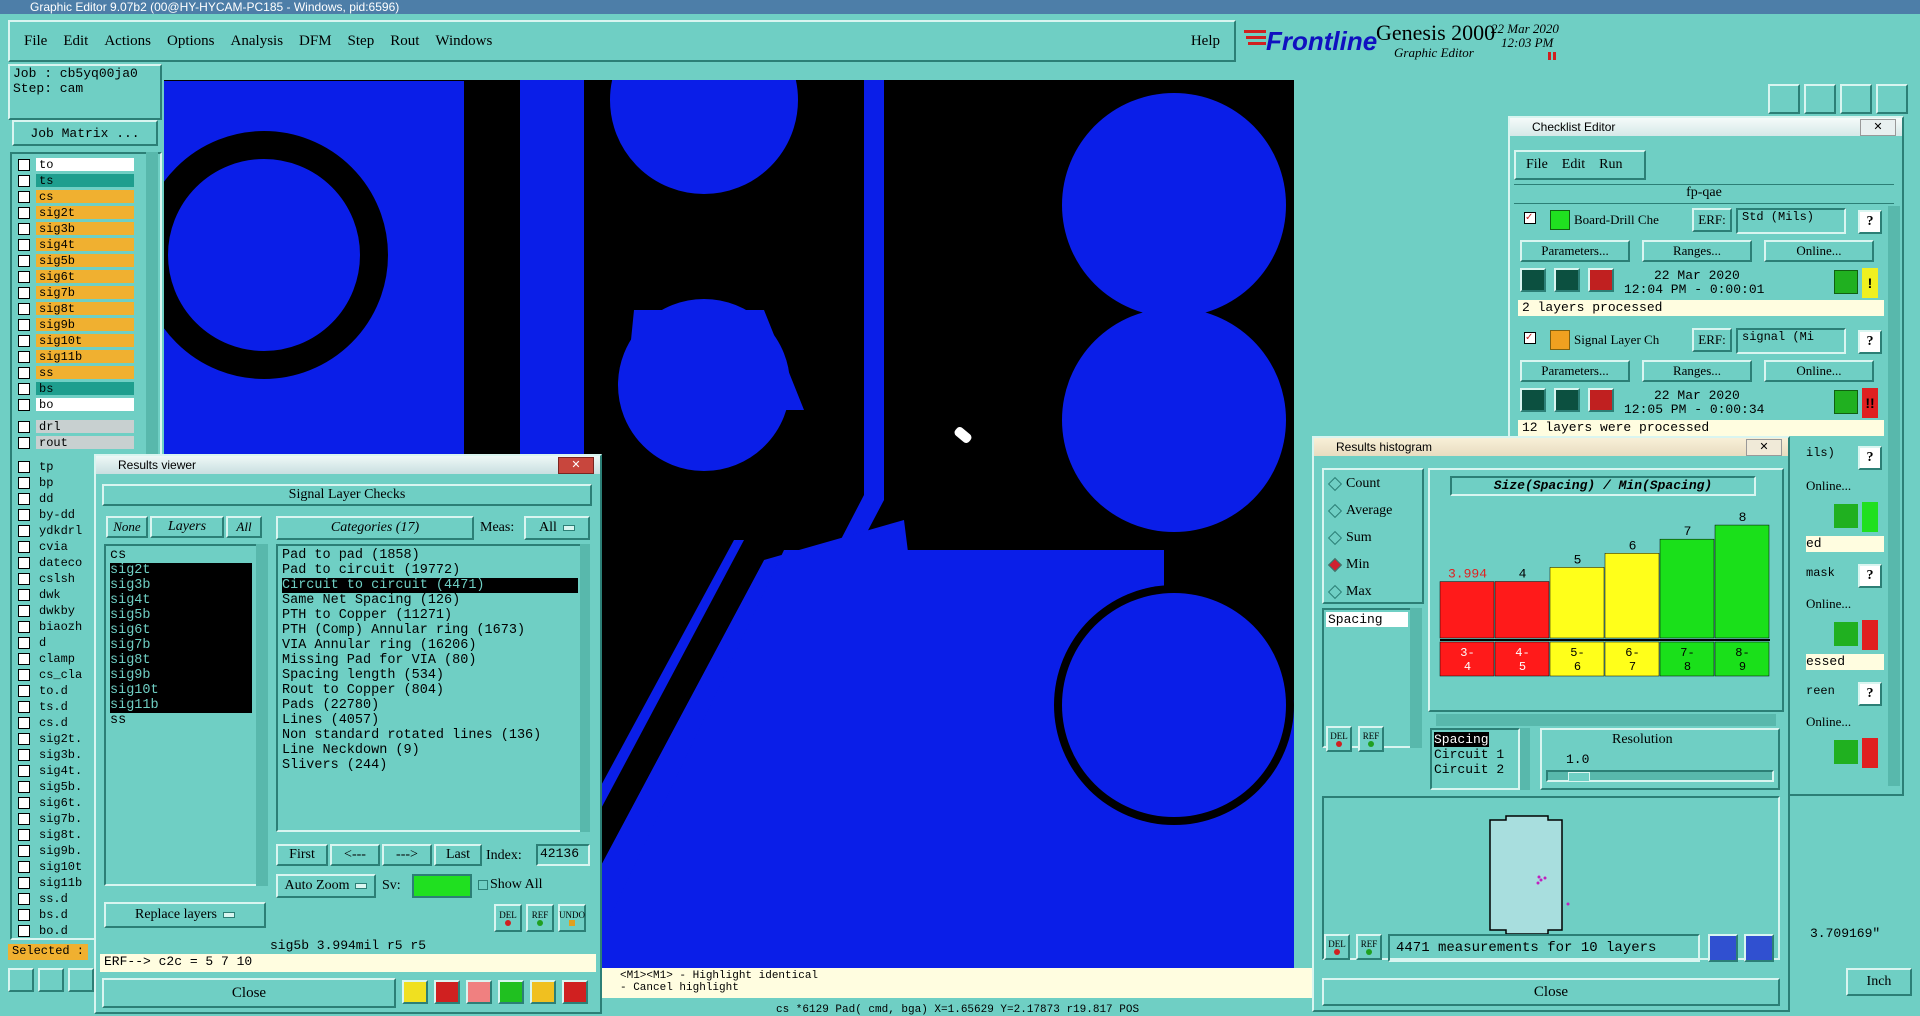 This screenshot has width=1920, height=1016. I want to click on menu-step: Step, so click(361, 41).